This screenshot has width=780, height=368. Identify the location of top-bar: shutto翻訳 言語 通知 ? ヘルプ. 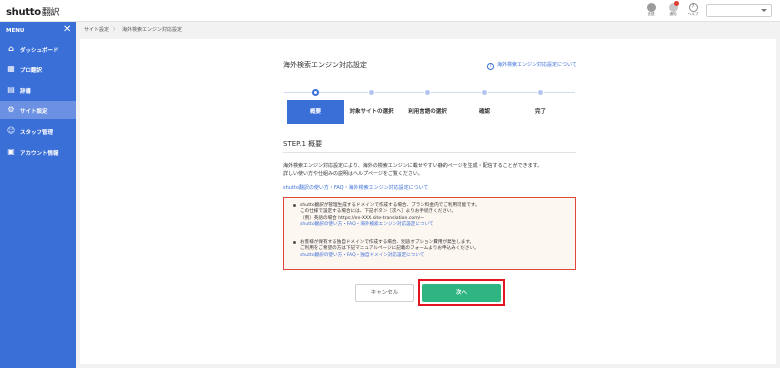
(390, 11).